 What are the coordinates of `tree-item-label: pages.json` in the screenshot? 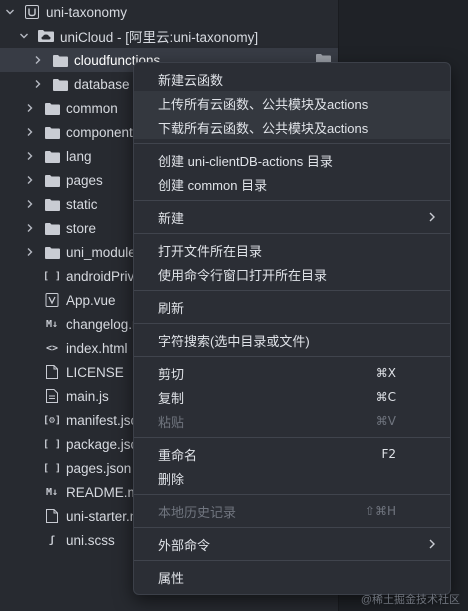 It's located at (99, 468).